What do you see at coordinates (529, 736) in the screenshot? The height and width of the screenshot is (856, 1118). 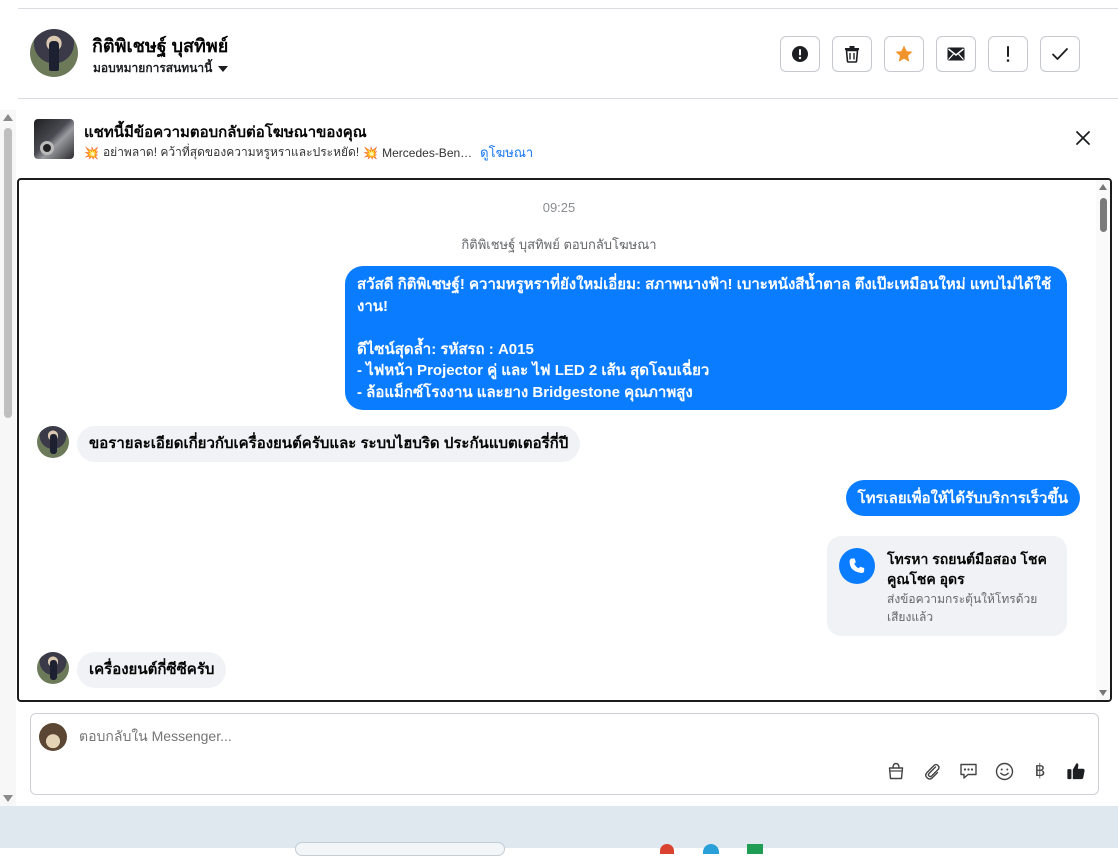 I see `reply-input` at bounding box center [529, 736].